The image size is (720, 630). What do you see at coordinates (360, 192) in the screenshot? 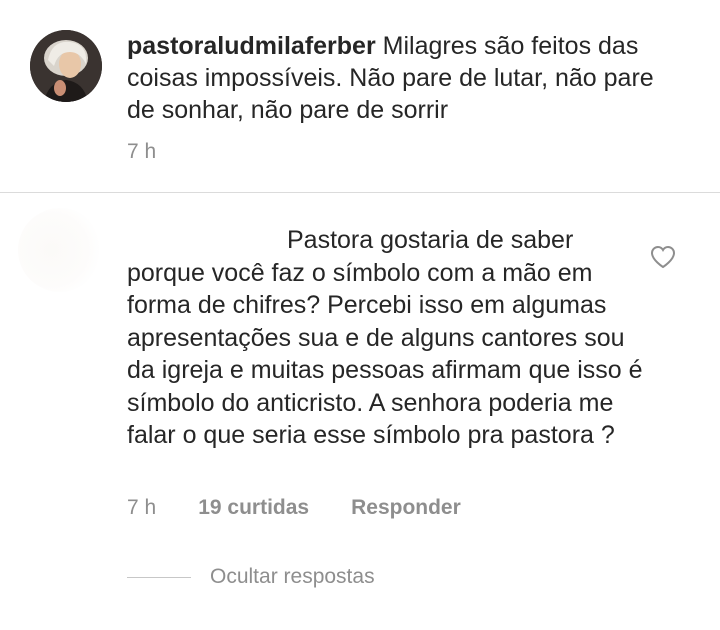
I see `divider` at bounding box center [360, 192].